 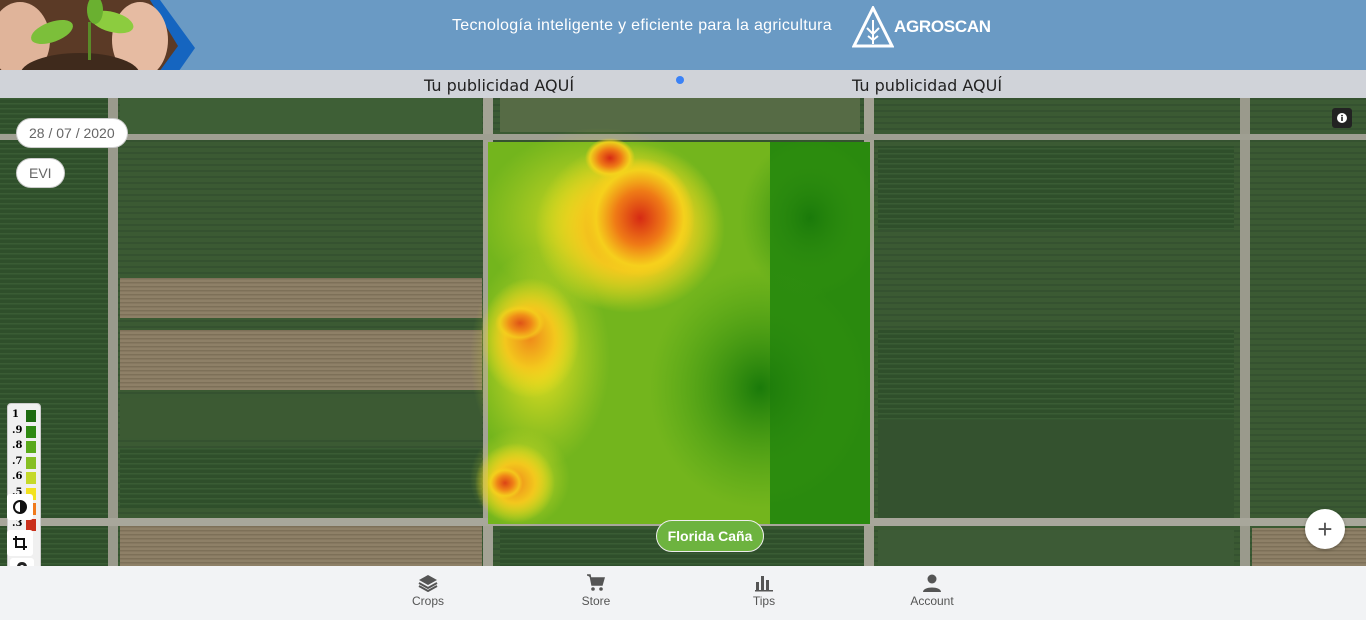 What do you see at coordinates (15, 414) in the screenshot?
I see `legend-label: 1` at bounding box center [15, 414].